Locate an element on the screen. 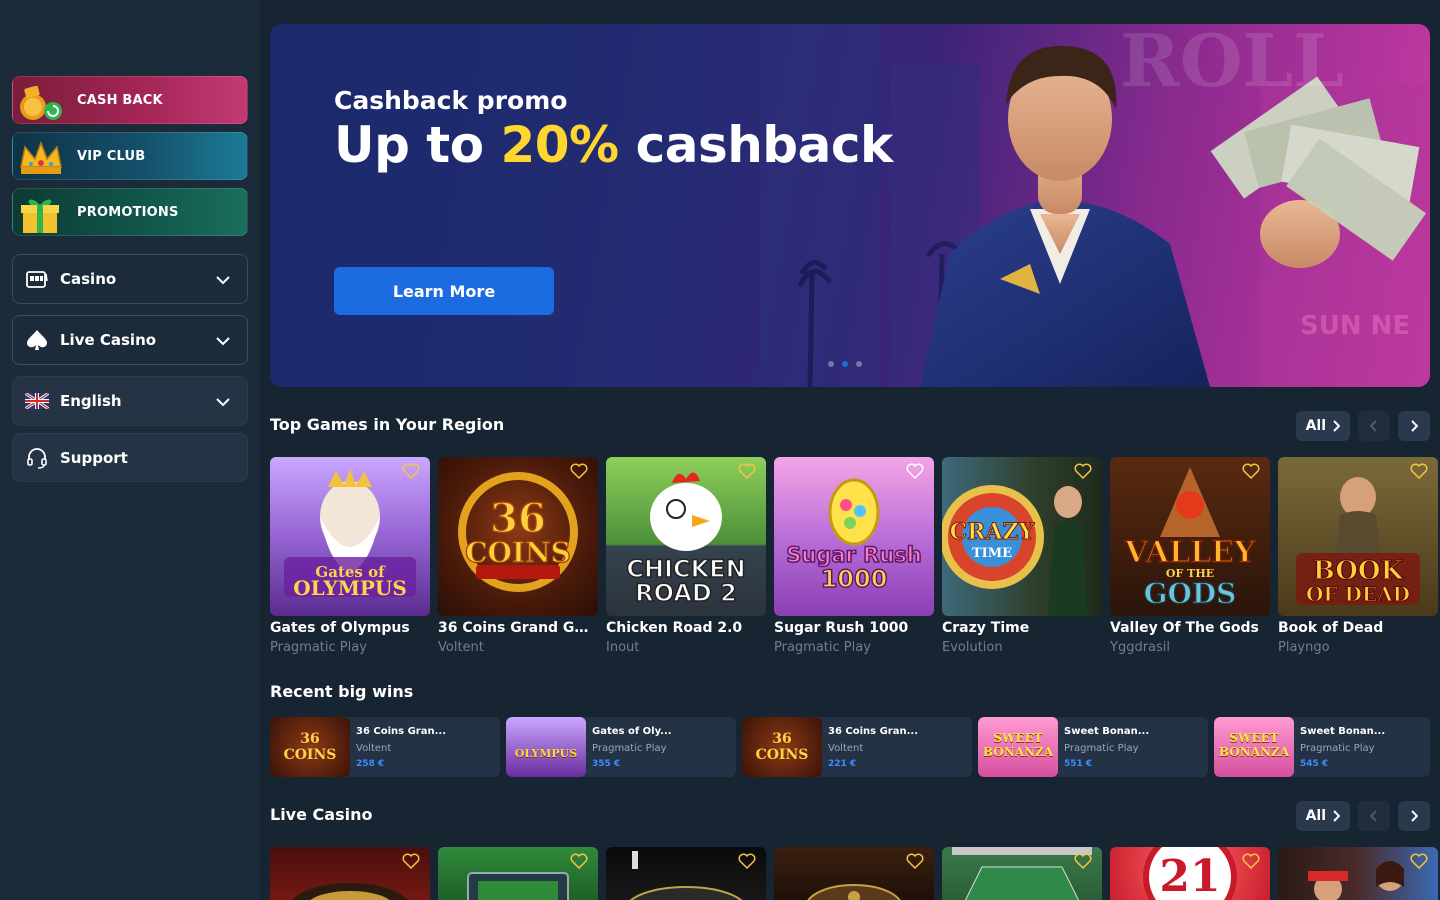  uk-flag-icon is located at coordinates (37, 401).